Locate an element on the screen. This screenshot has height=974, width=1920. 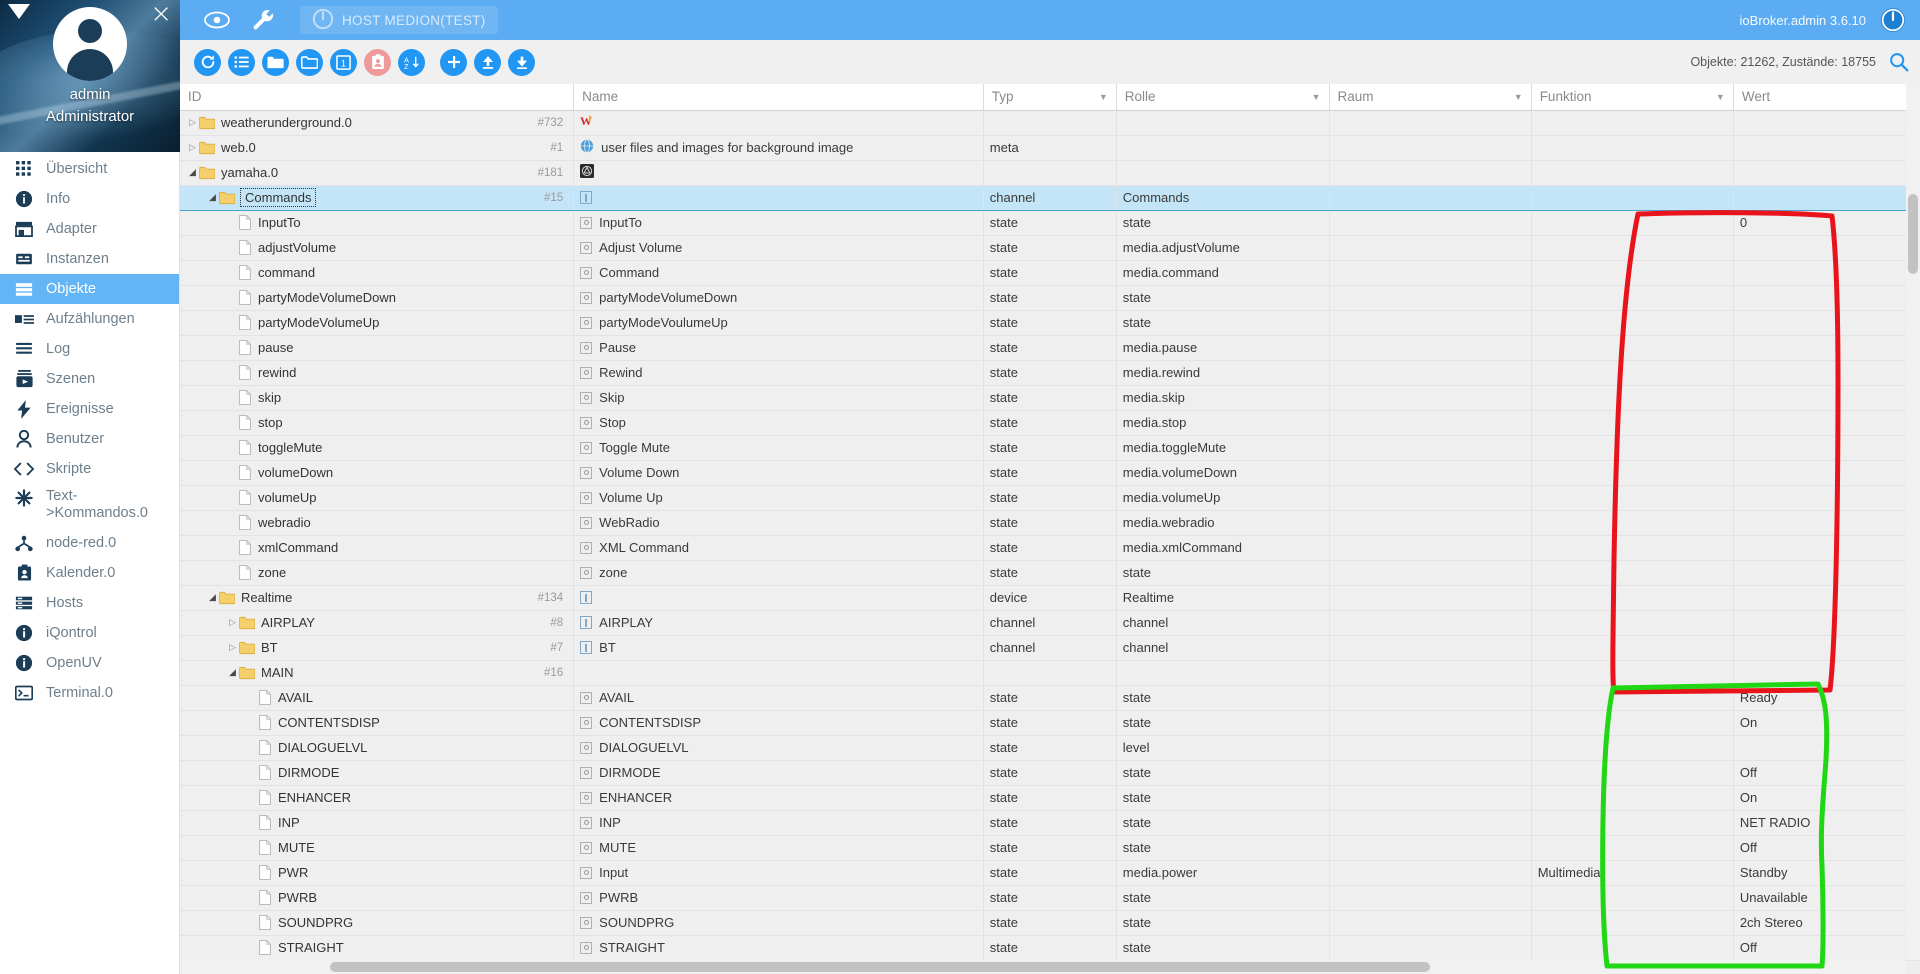
table-row: zone zone state state is located at coordinates (1050, 573).